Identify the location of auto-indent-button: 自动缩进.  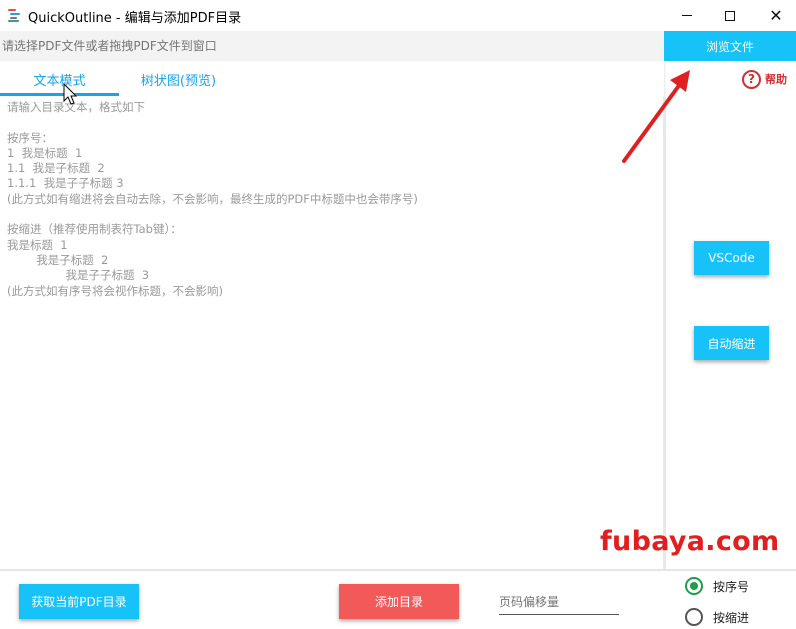
(731, 343).